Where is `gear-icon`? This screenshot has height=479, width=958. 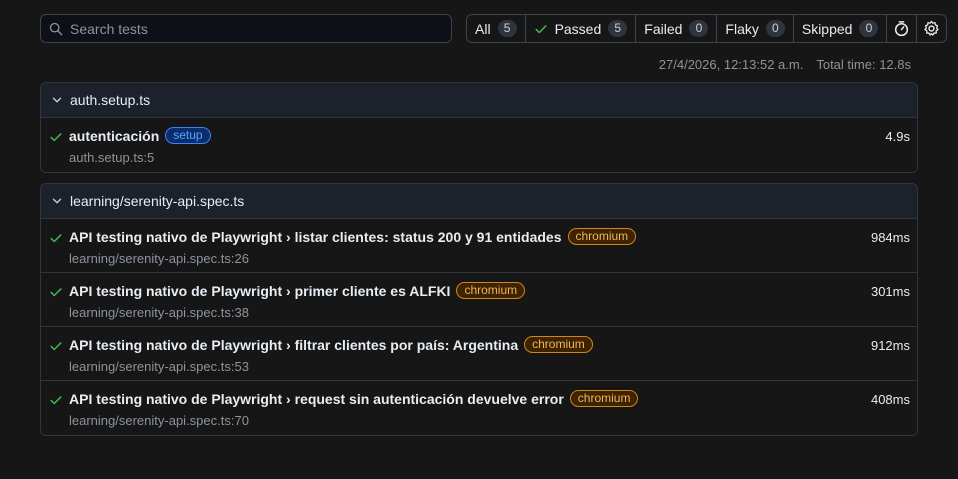 gear-icon is located at coordinates (932, 28).